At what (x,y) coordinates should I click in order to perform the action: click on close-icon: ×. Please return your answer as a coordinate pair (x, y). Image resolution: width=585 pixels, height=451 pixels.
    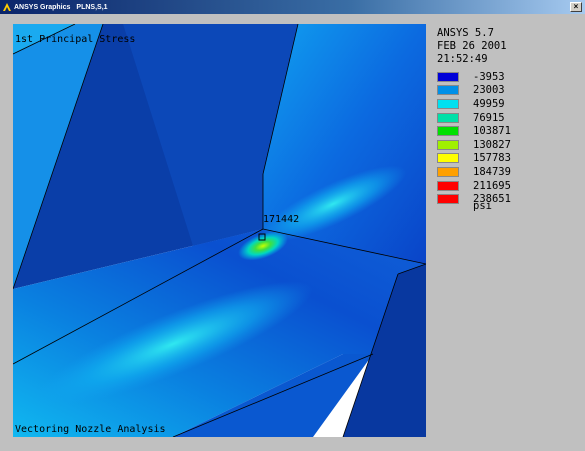
    Looking at the image, I should click on (576, 6).